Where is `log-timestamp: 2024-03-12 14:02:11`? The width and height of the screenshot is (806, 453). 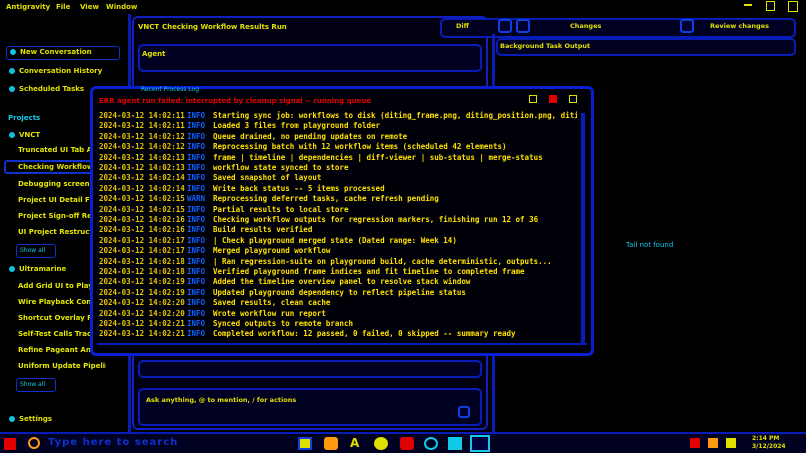
log-timestamp: 2024-03-12 14:02:11 is located at coordinates (142, 115).